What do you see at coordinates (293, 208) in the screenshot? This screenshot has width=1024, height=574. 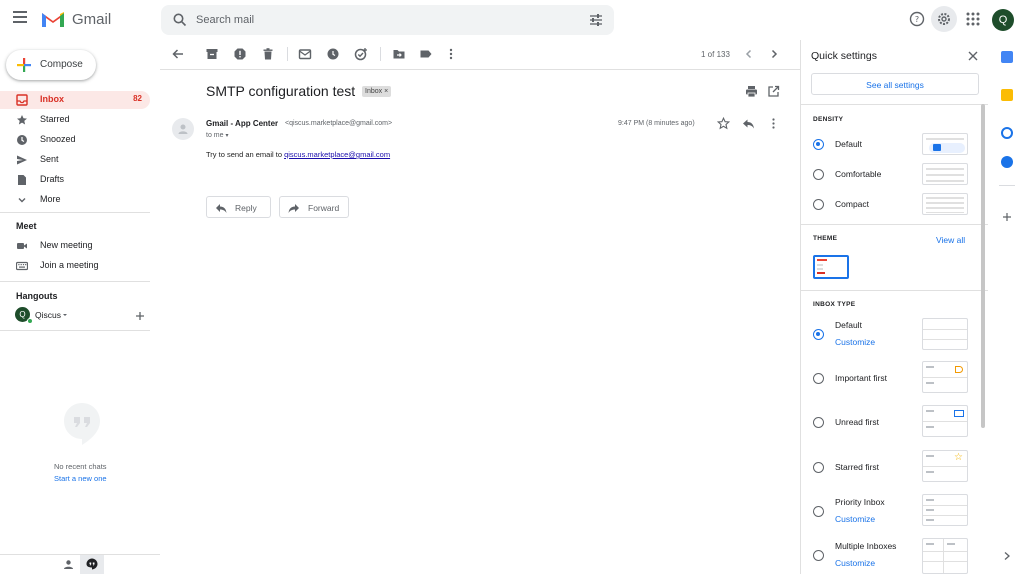 I see `forward-icon` at bounding box center [293, 208].